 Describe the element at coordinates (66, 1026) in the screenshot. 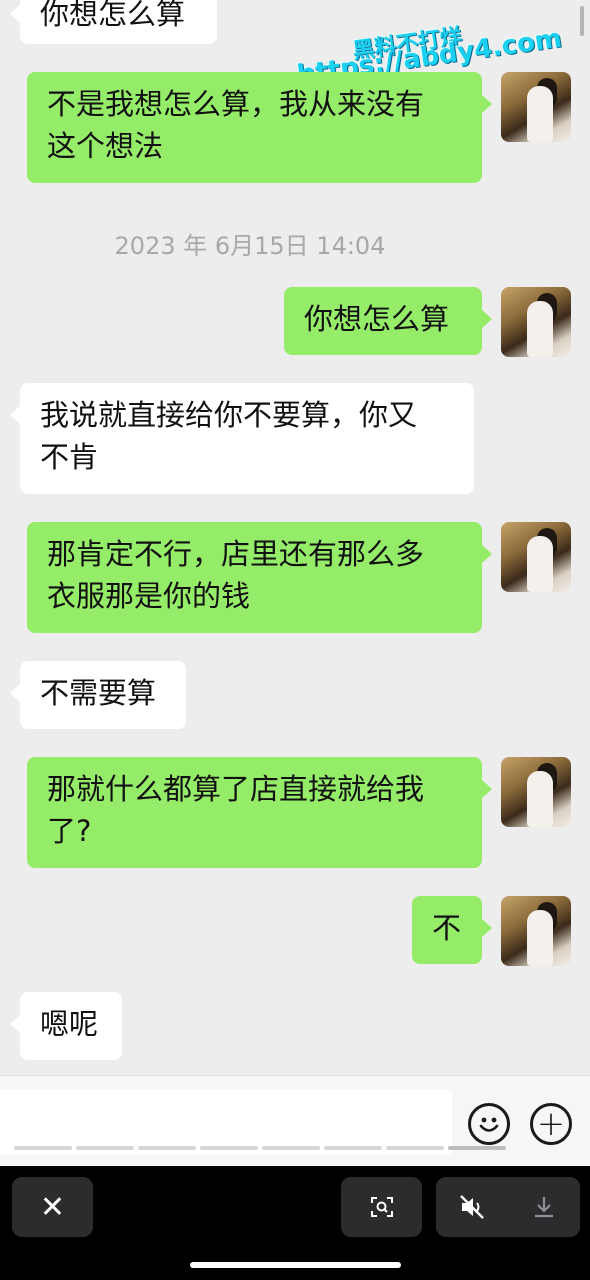

I see `message-bubble-incoming: 嗯呢` at that location.